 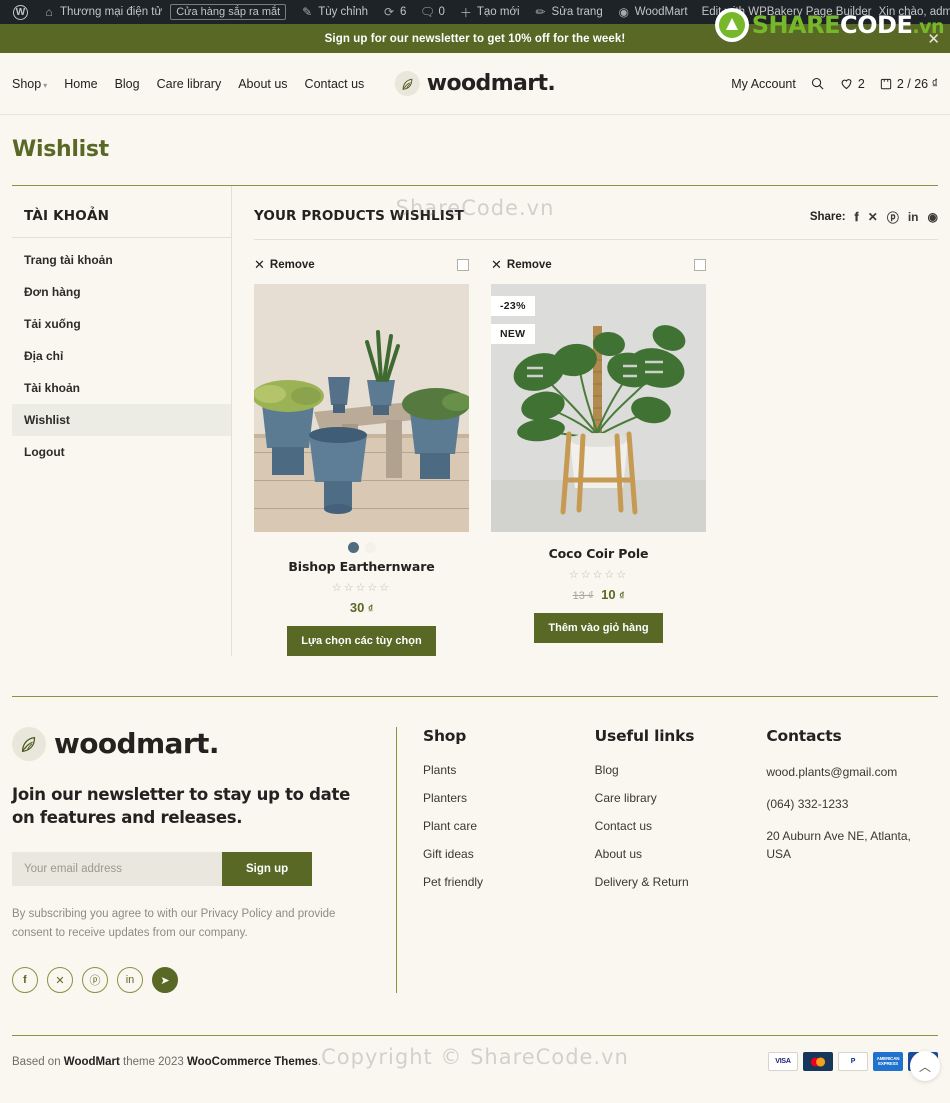 I want to click on cart-button: 2 / 26 ₫, so click(x=908, y=83).